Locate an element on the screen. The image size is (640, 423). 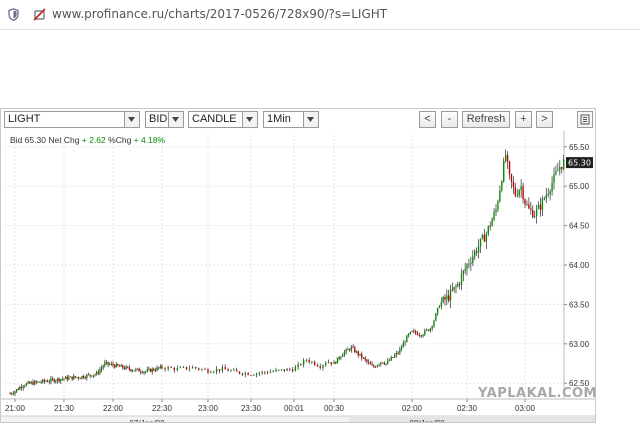
date-label: 08/Jan/20 is located at coordinates (427, 420).